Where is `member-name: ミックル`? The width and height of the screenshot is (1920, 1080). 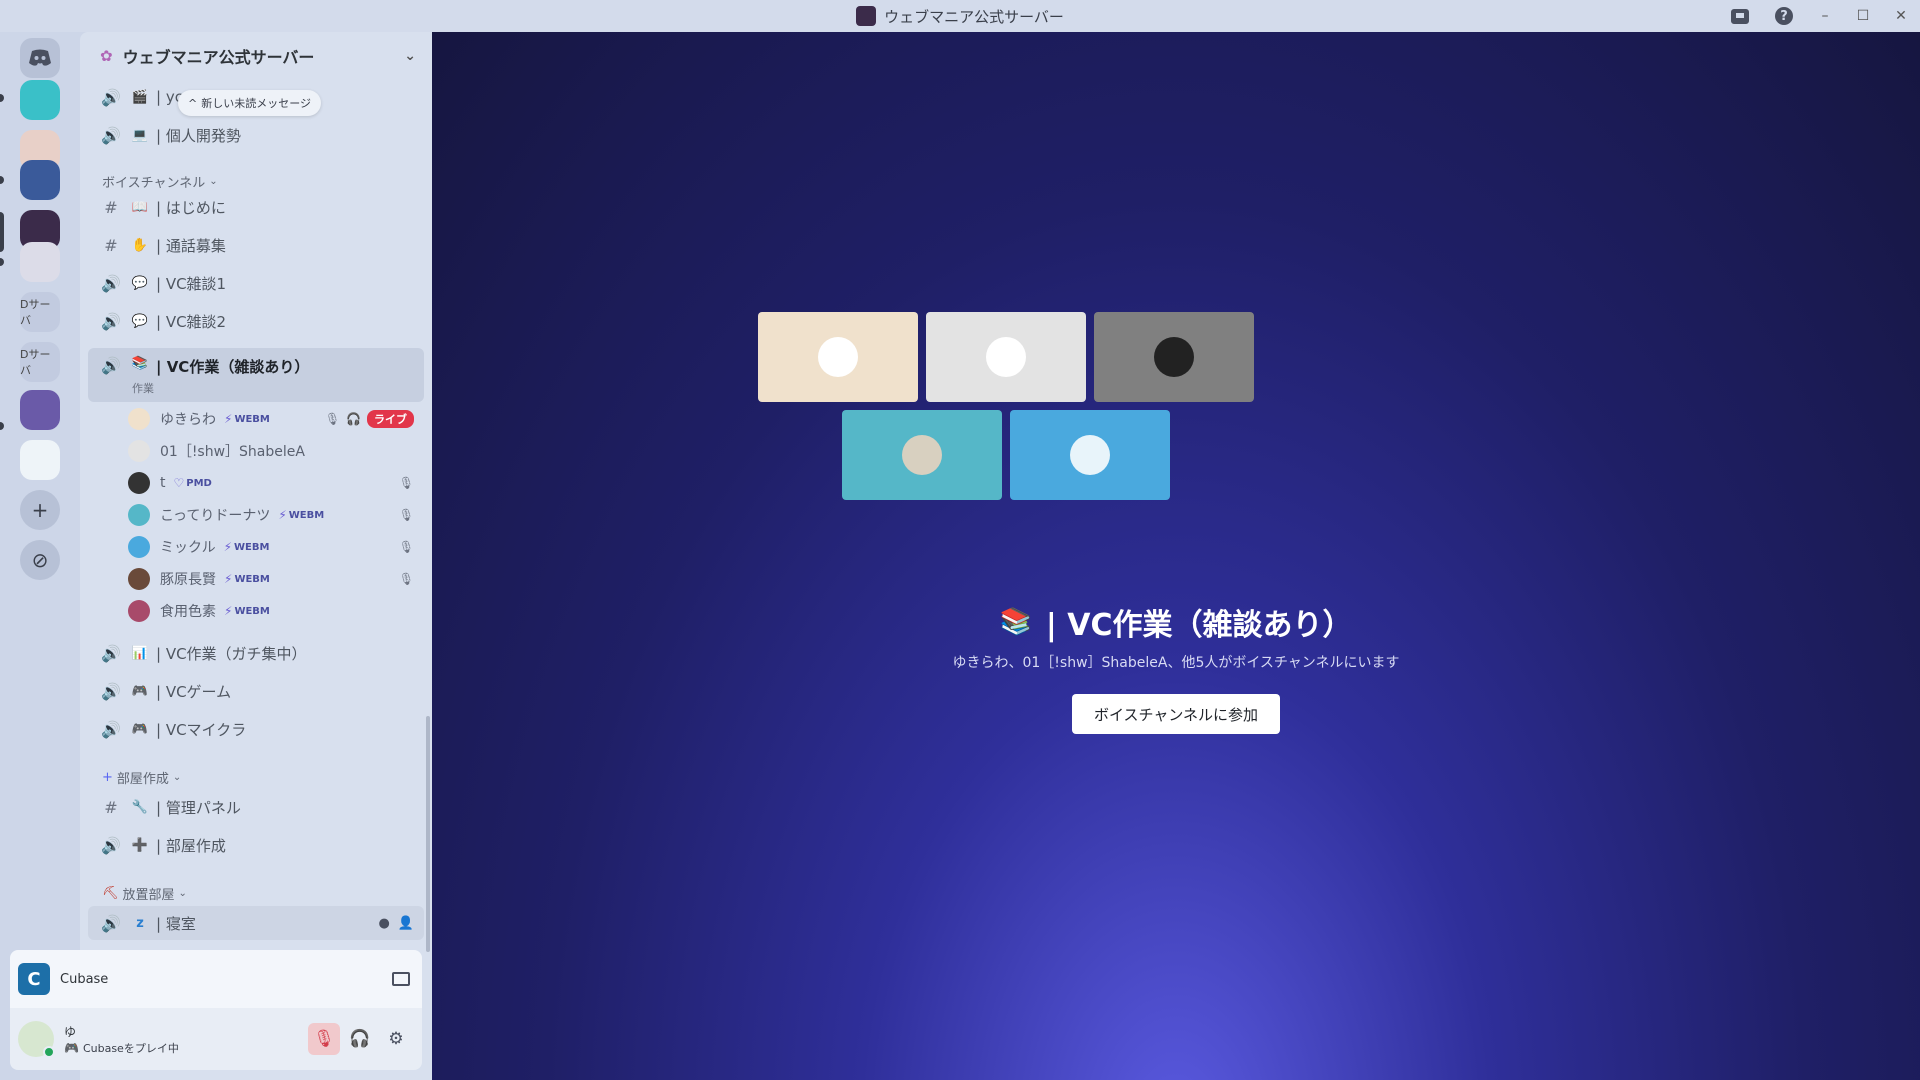 member-name: ミックル is located at coordinates (188, 548).